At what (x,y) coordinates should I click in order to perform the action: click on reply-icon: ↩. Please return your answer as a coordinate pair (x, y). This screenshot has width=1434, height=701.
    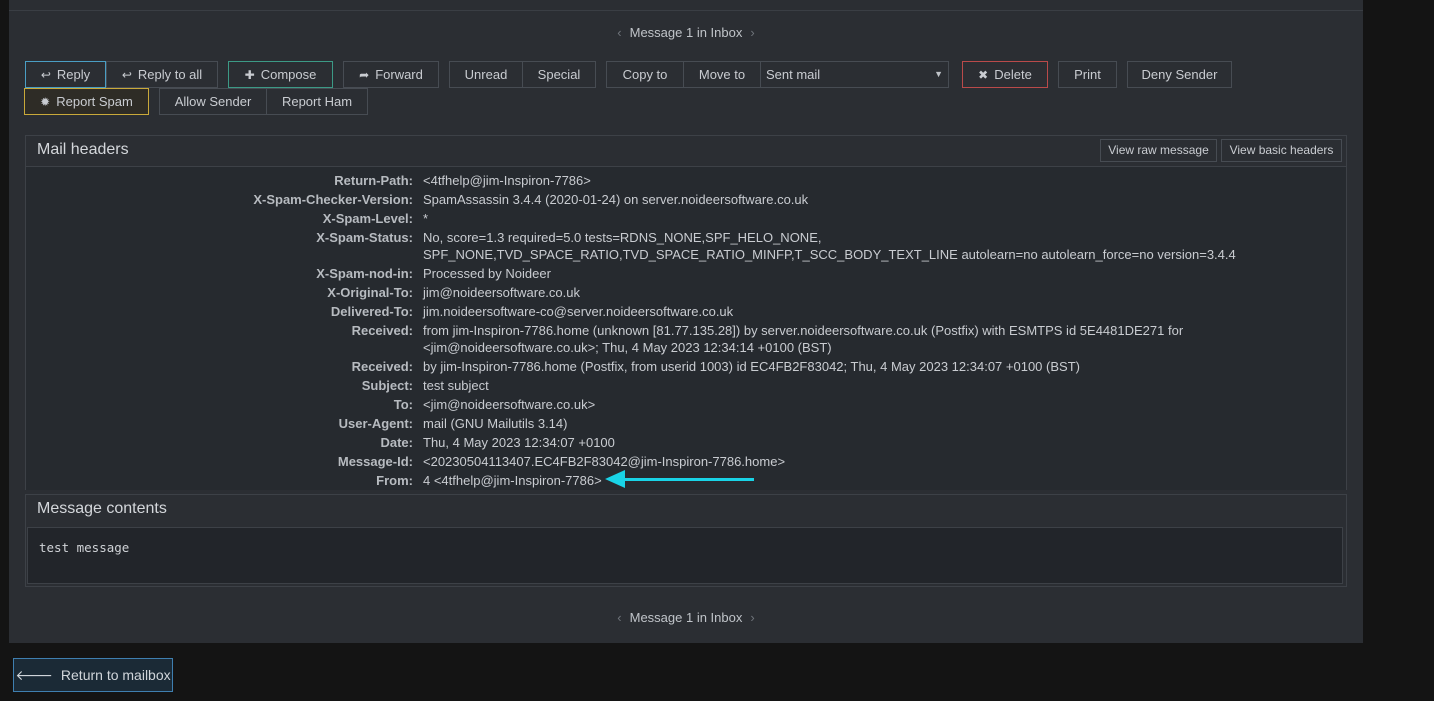
    Looking at the image, I should click on (45, 75).